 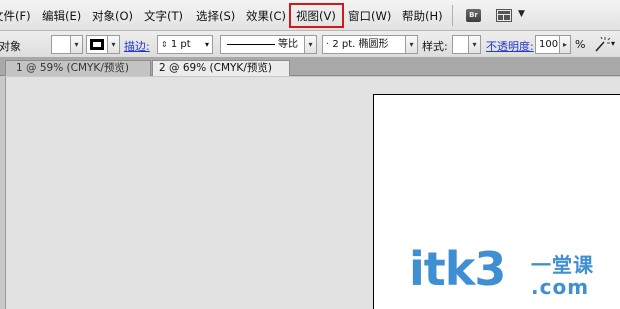 I want to click on profile-dropdown: ▾, so click(x=310, y=44).